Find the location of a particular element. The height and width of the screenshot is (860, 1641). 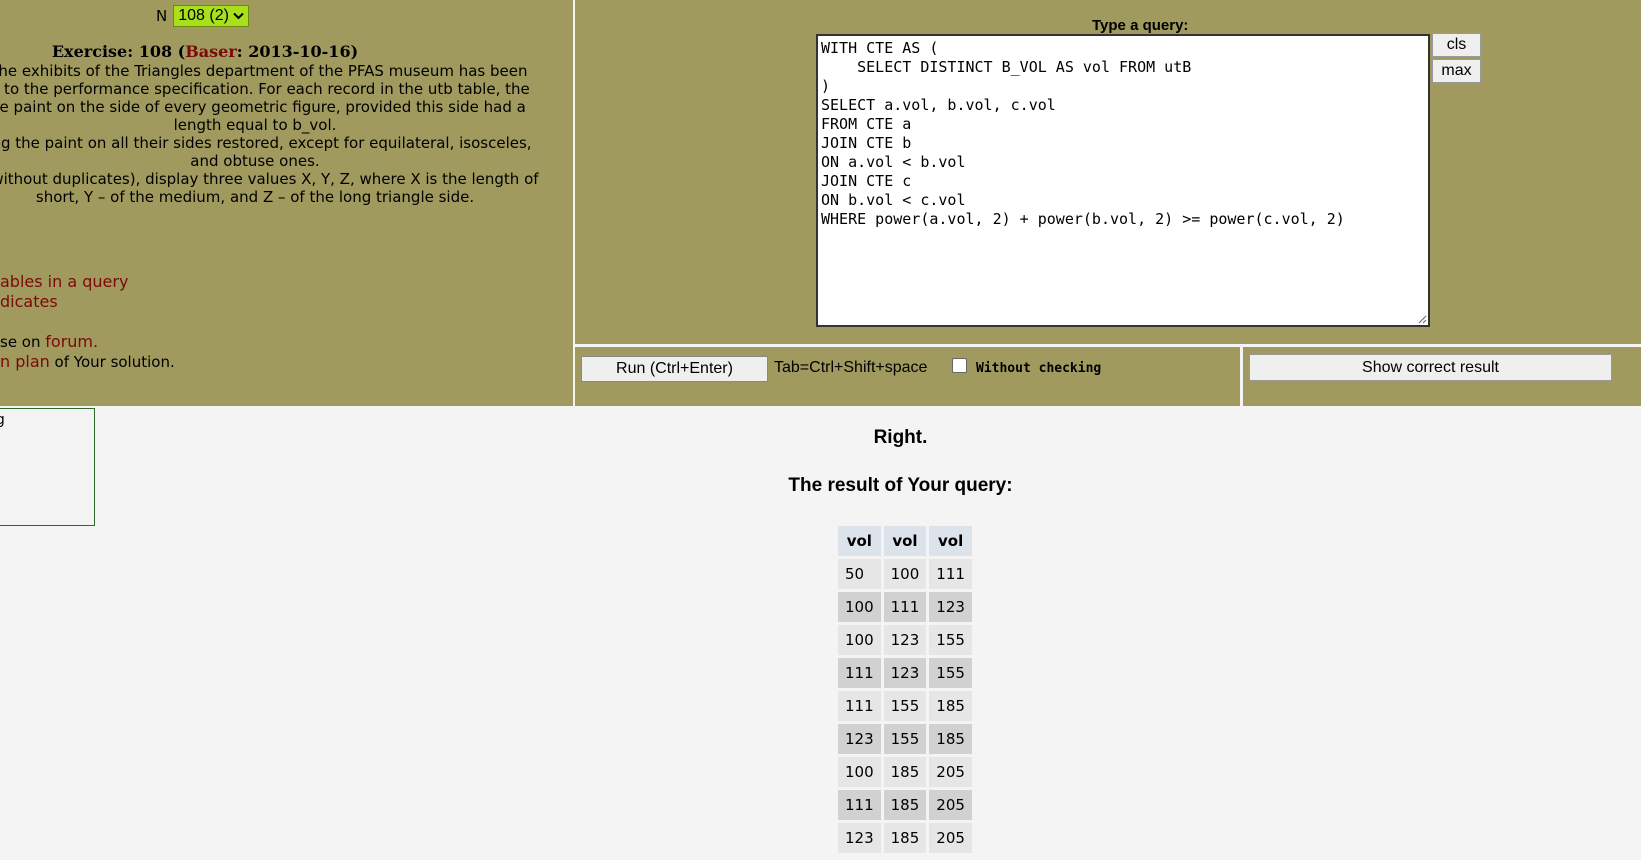

chevron-down-icon is located at coordinates (238, 16).